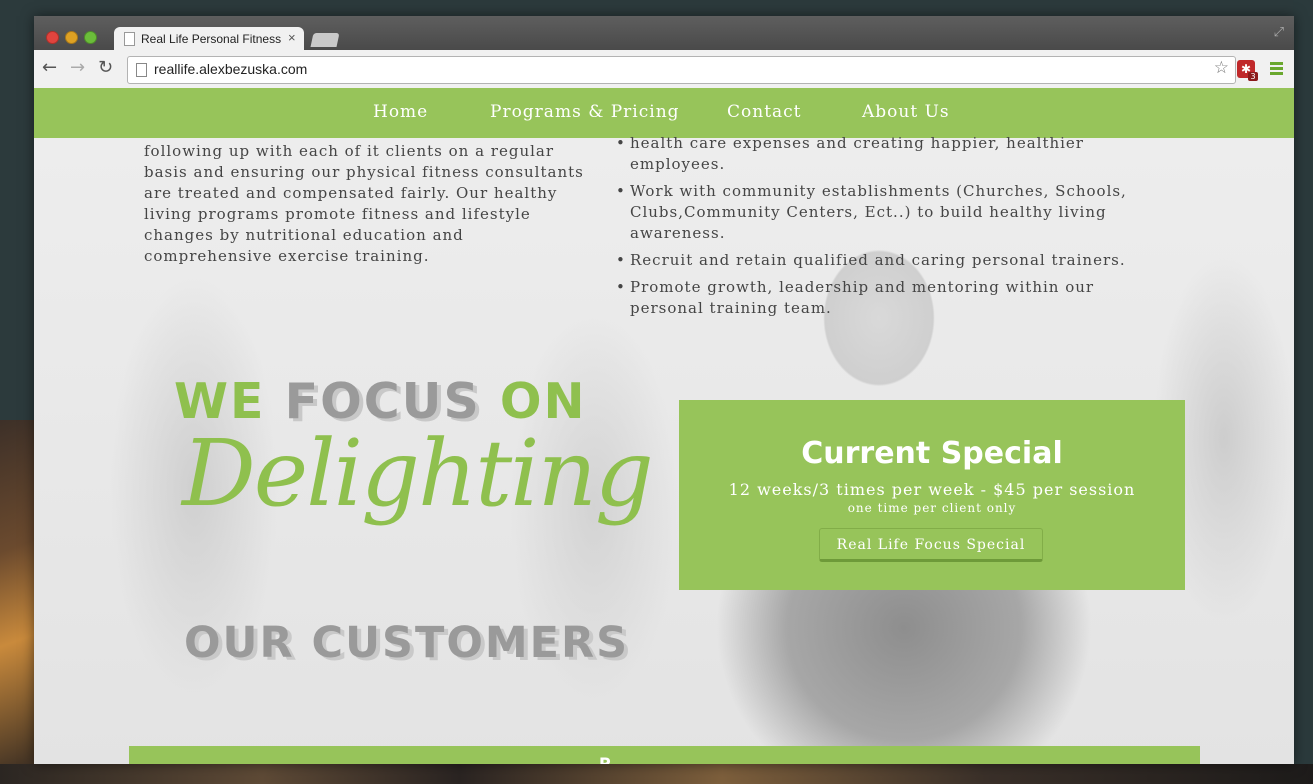 This screenshot has width=1313, height=784. I want to click on menu-icon, so click(1276, 69).